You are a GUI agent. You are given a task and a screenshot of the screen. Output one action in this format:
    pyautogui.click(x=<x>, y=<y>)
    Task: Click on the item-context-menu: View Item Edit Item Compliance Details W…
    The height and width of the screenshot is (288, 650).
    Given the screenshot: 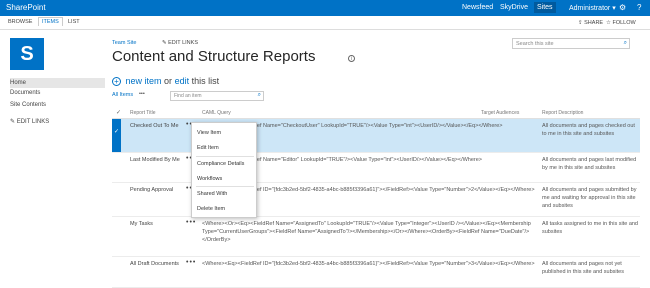 What is the action you would take?
    pyautogui.click(x=224, y=170)
    